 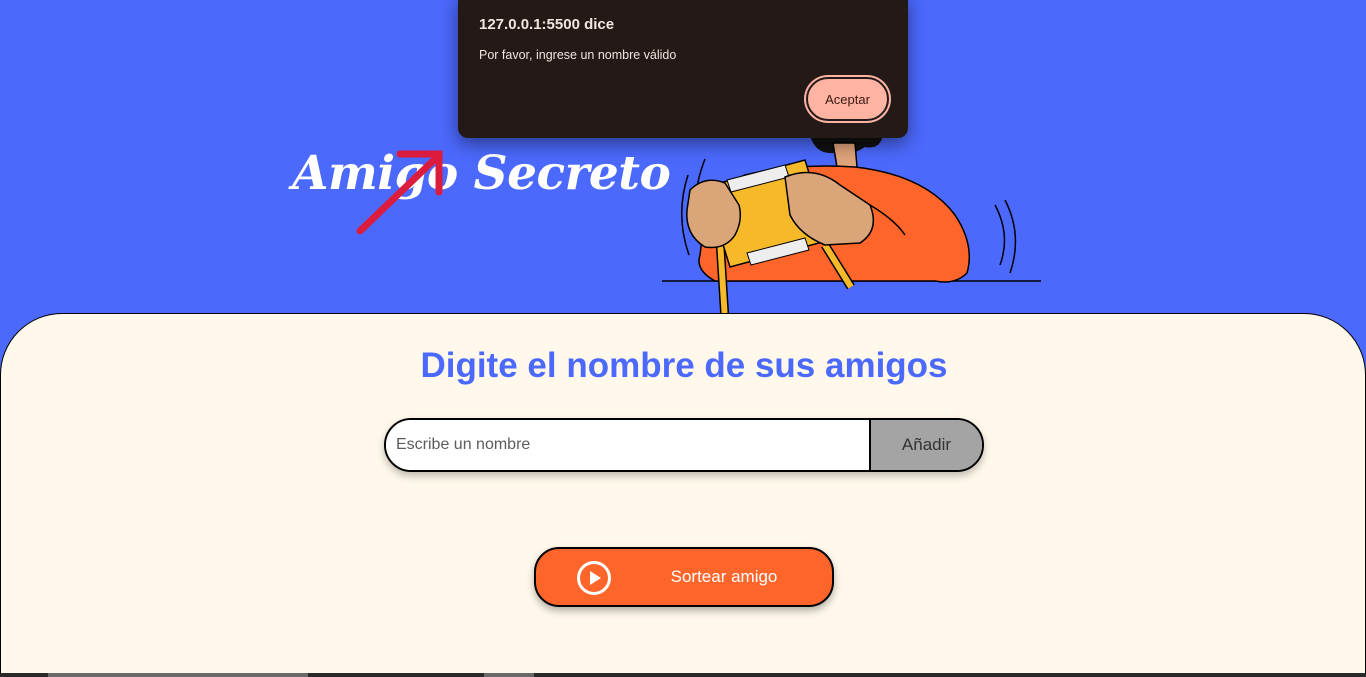 What do you see at coordinates (627, 445) in the screenshot?
I see `friend-name-input` at bounding box center [627, 445].